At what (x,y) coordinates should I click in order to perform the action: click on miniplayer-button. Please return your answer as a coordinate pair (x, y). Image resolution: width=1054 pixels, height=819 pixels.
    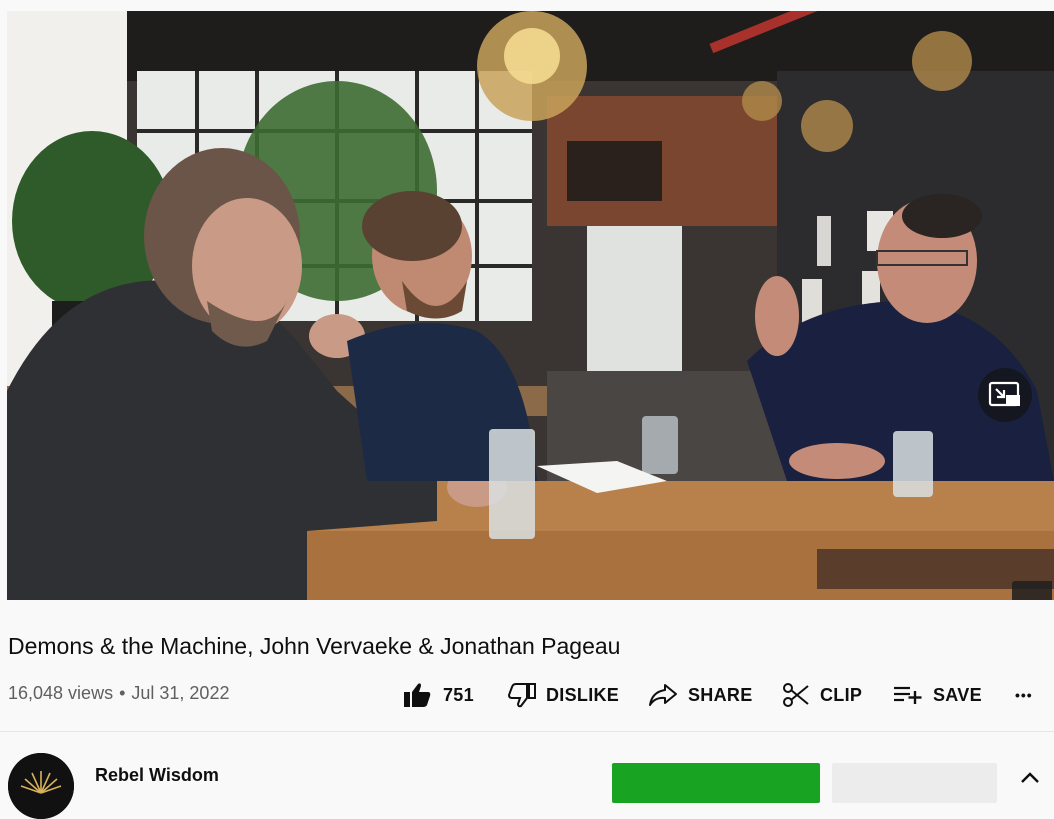
    Looking at the image, I should click on (1005, 395).